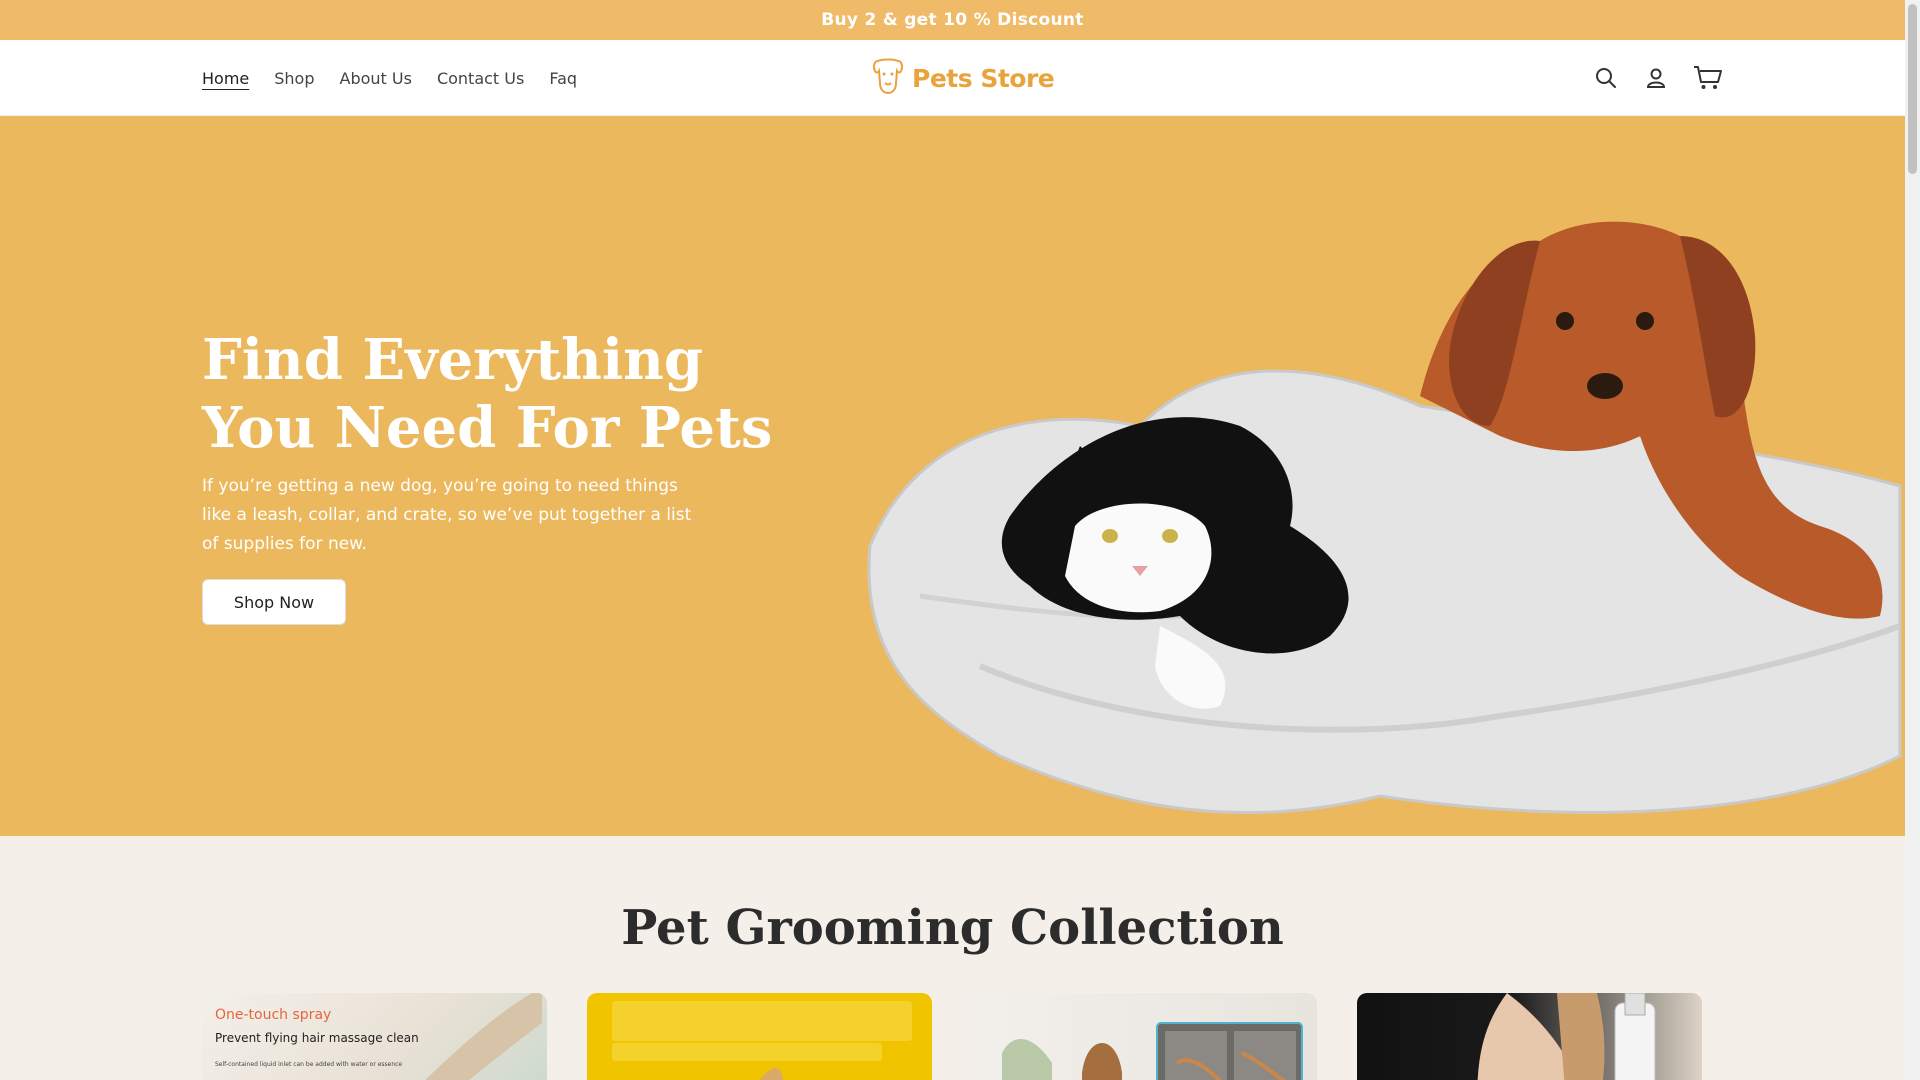 The height and width of the screenshot is (1080, 1920). I want to click on header-actions, so click(1658, 78).